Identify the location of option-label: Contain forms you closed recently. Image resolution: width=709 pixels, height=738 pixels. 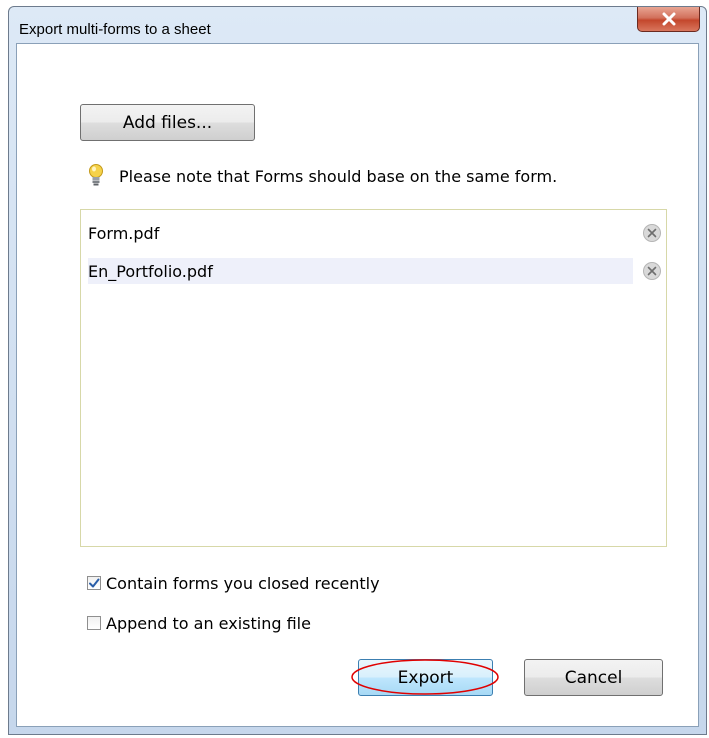
(243, 583).